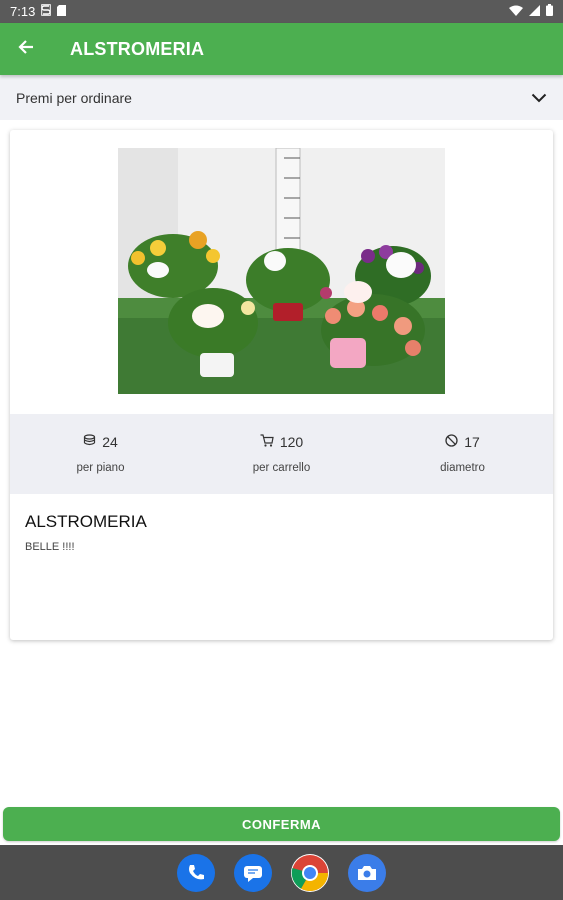  Describe the element at coordinates (281, 49) in the screenshot. I see `app-bar: ALSTROMERIA` at that location.